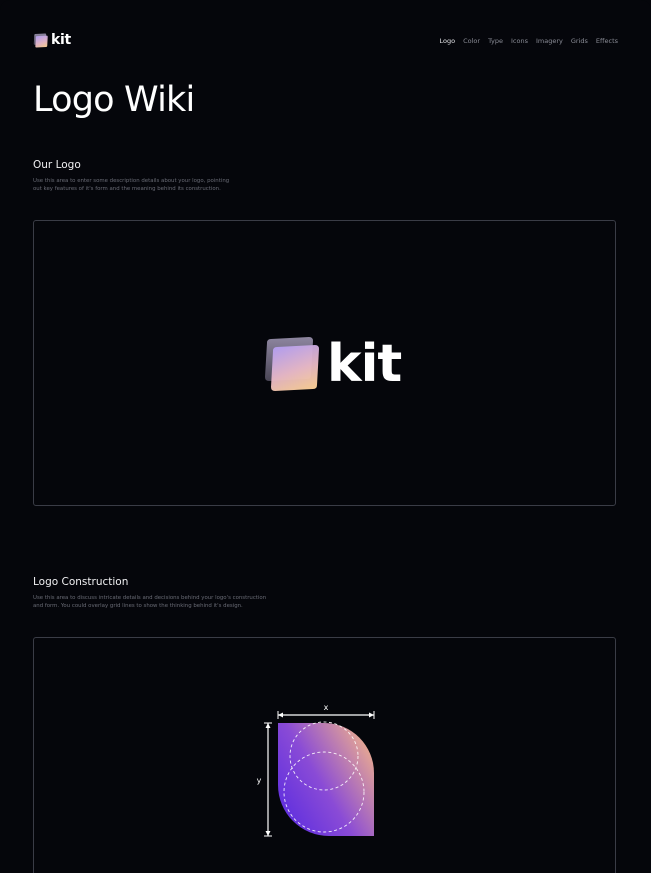  Describe the element at coordinates (326, 707) in the screenshot. I see `dimension-x-label: x` at that location.